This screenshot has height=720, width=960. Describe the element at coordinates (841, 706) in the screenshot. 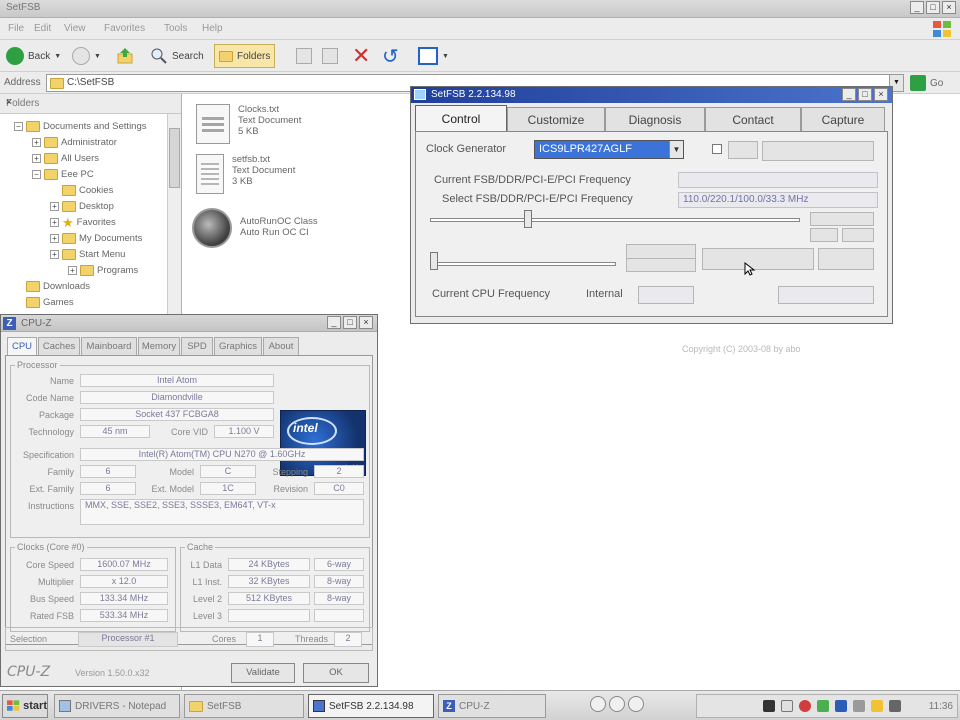

I see `bluetooth-icon` at that location.